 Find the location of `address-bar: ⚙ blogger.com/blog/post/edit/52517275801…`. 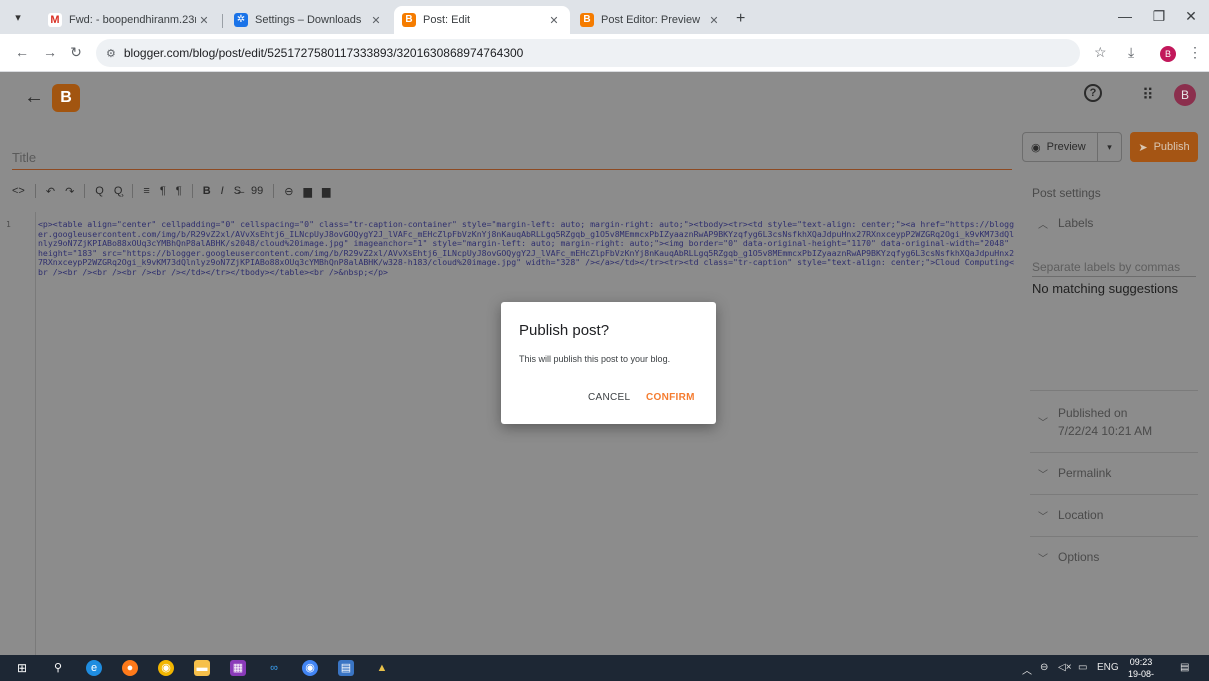

address-bar: ⚙ blogger.com/blog/post/edit/52517275801… is located at coordinates (588, 53).